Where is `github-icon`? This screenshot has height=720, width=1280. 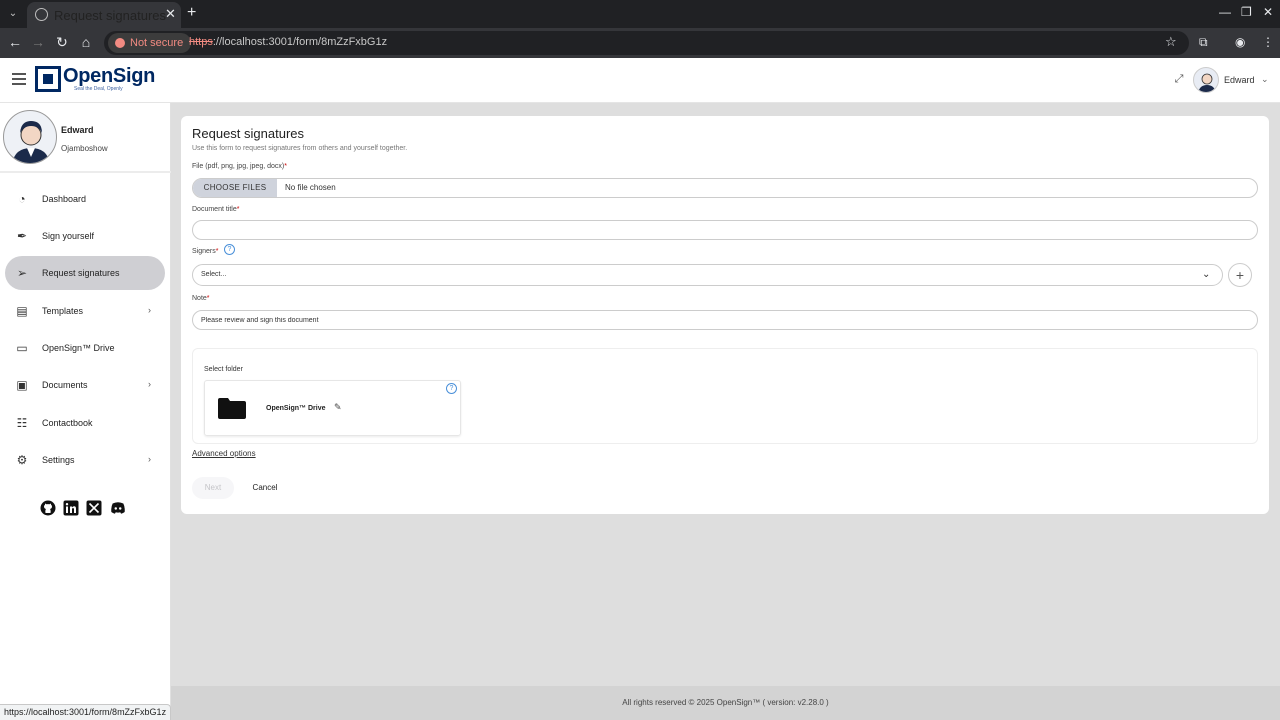
github-icon is located at coordinates (48, 508).